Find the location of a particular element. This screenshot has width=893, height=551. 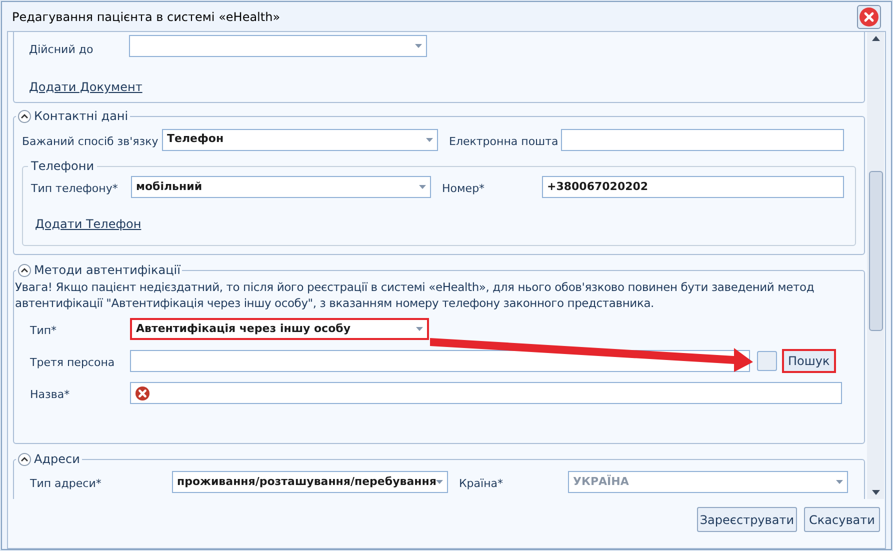

scrollbar is located at coordinates (875, 265).